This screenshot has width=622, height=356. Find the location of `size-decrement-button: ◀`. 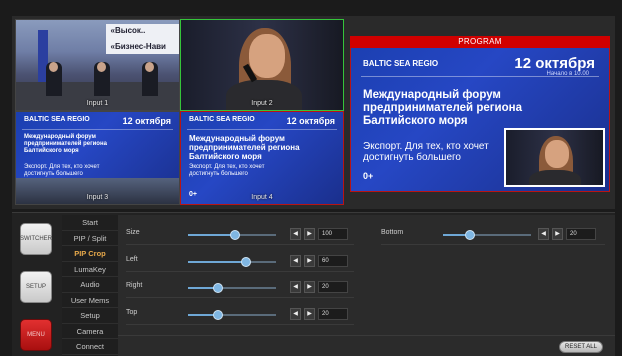

size-decrement-button: ◀ is located at coordinates (295, 234).